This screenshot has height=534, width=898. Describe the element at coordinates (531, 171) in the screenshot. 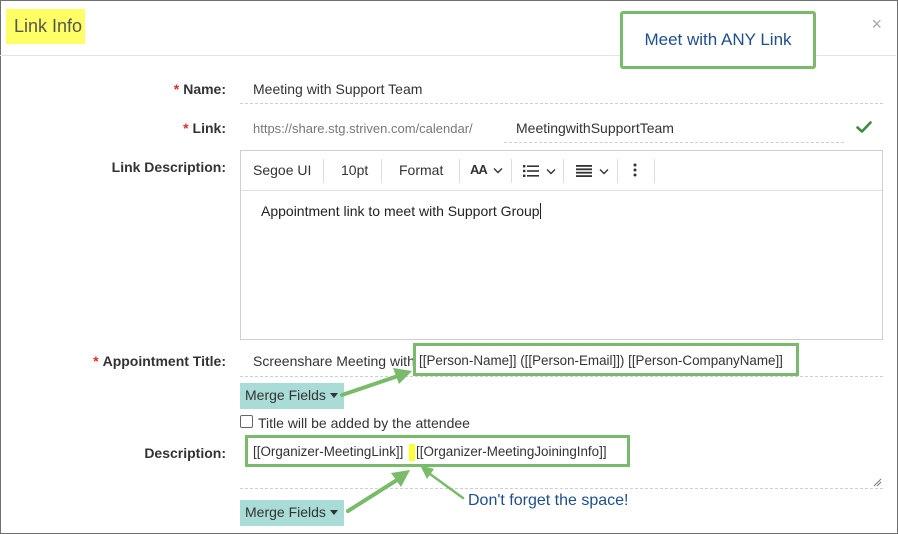

I see `bulleted-list-icon` at that location.